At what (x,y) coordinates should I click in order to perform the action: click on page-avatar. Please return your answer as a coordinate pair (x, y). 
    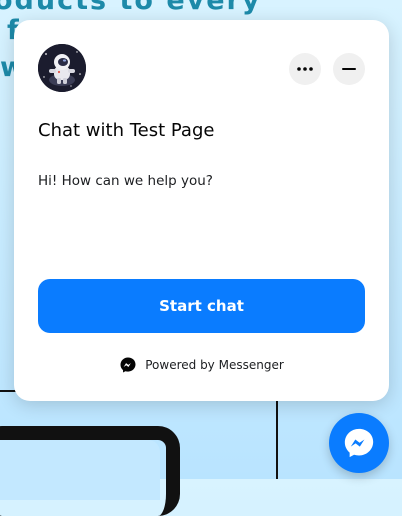
    Looking at the image, I should click on (62, 68).